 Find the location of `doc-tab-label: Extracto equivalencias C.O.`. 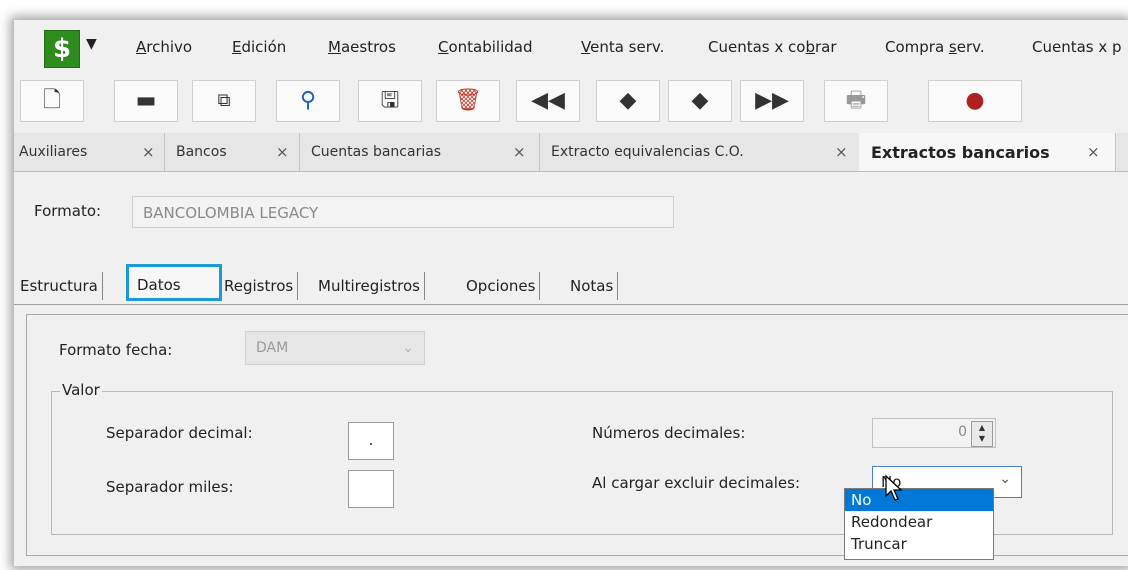

doc-tab-label: Extracto equivalencias C.O. is located at coordinates (647, 152).